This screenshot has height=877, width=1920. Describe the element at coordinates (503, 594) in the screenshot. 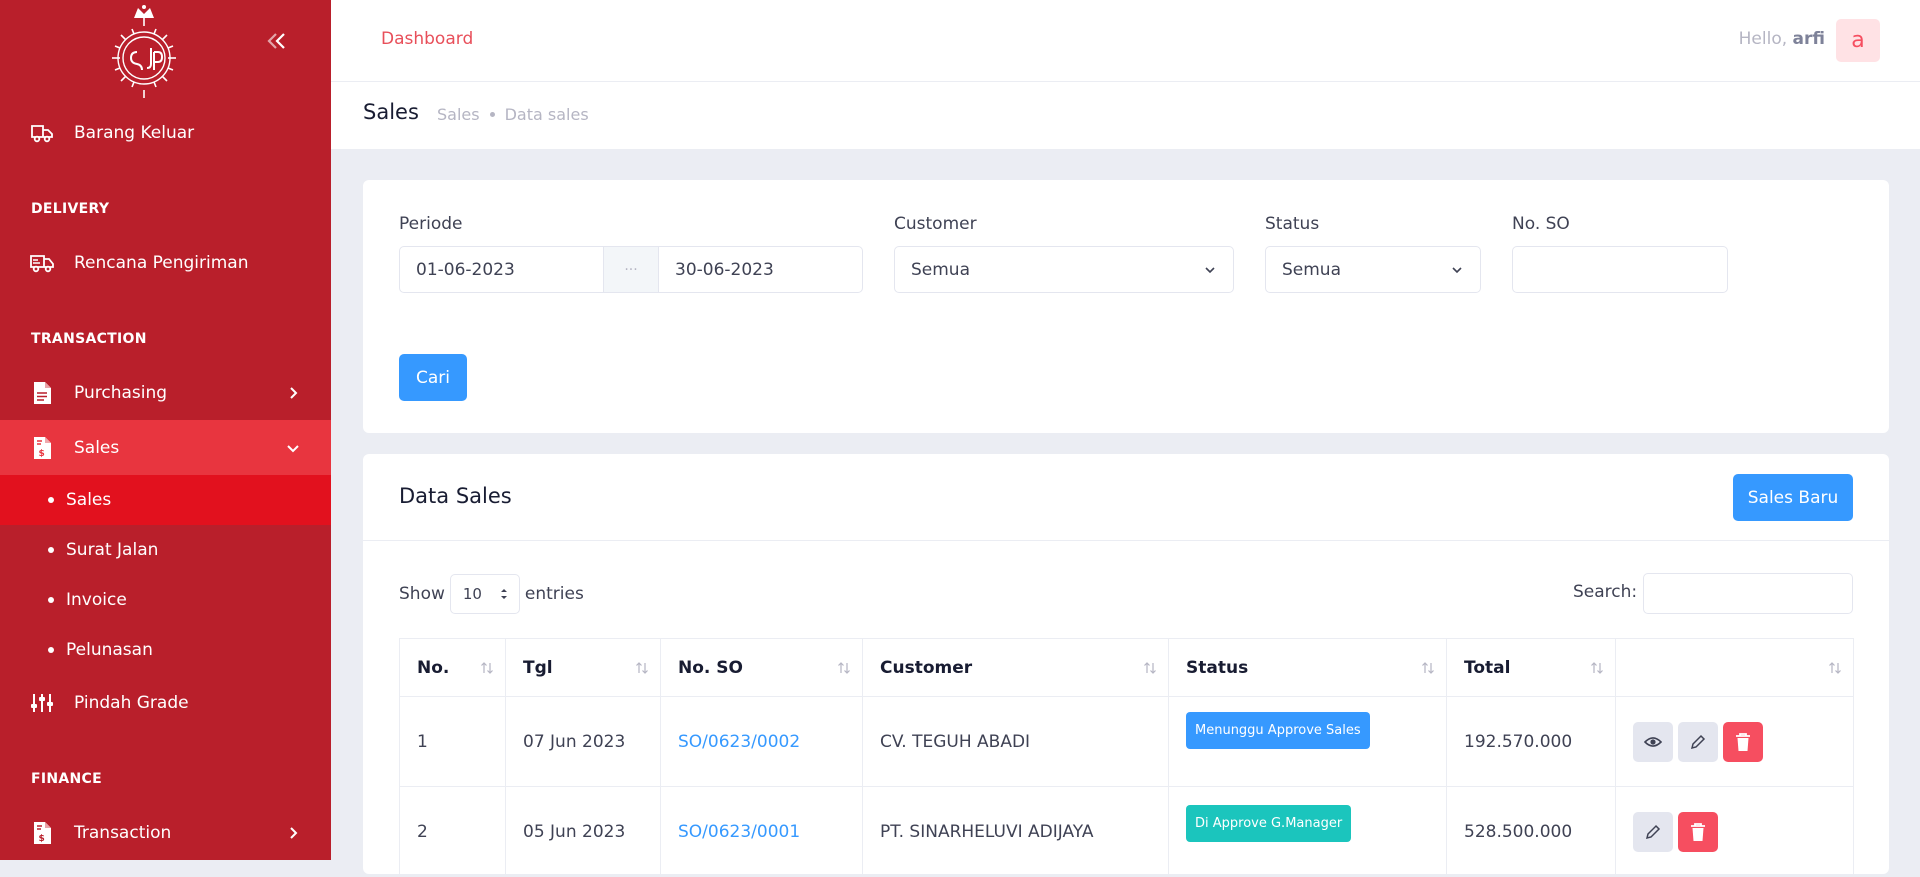

I see `updown-arrow-icon` at that location.